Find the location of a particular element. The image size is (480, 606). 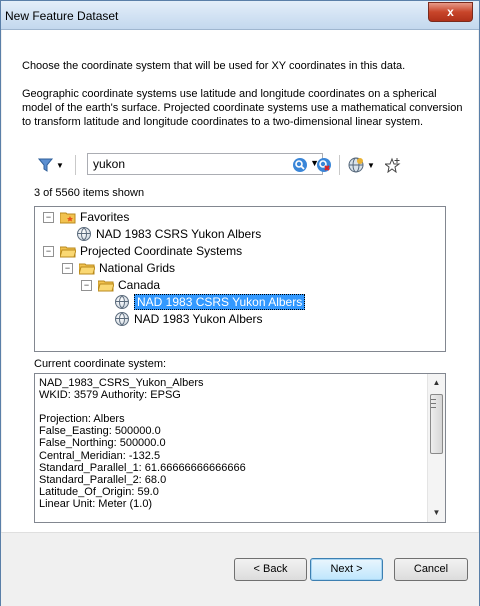

close-button: x is located at coordinates (450, 12).